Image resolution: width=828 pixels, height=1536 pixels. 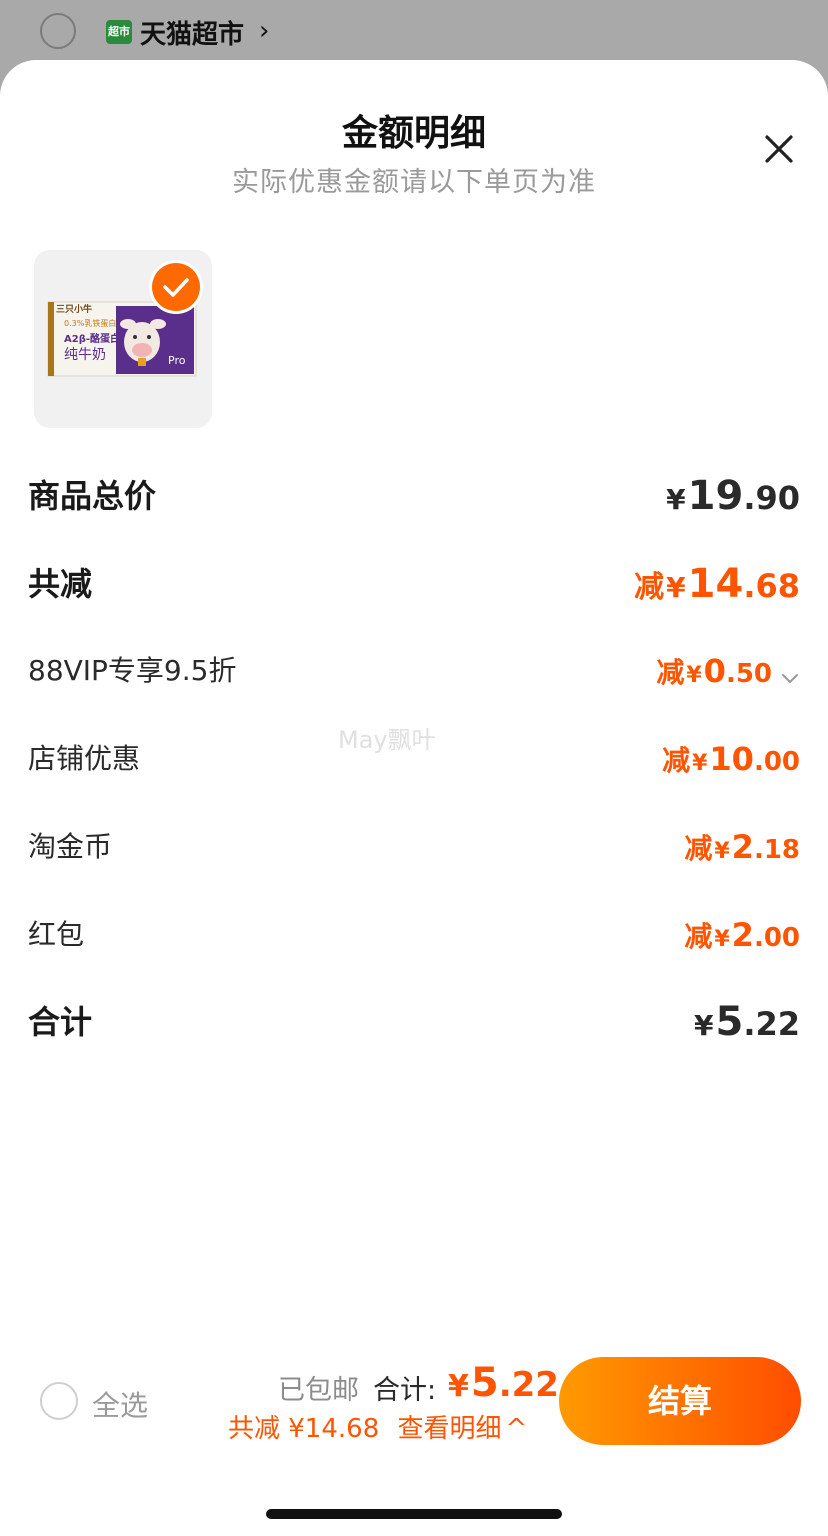 What do you see at coordinates (463, 1429) in the screenshot?
I see `view-detail-link: 查看明细 ^` at bounding box center [463, 1429].